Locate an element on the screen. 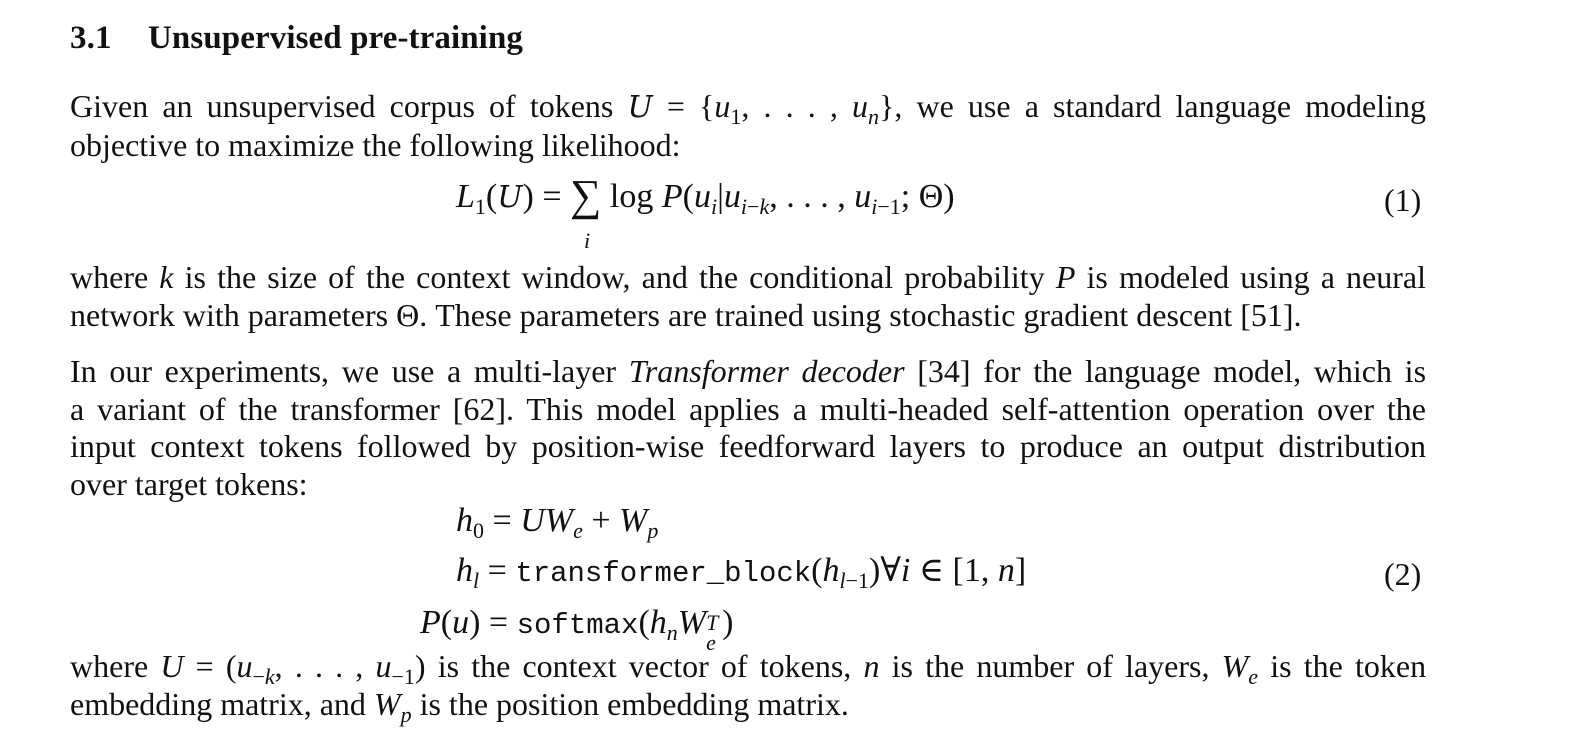 Image resolution: width=1576 pixels, height=746 pixels. equation-2-line-1: h0 = UWe + Wp is located at coordinates (557, 522).